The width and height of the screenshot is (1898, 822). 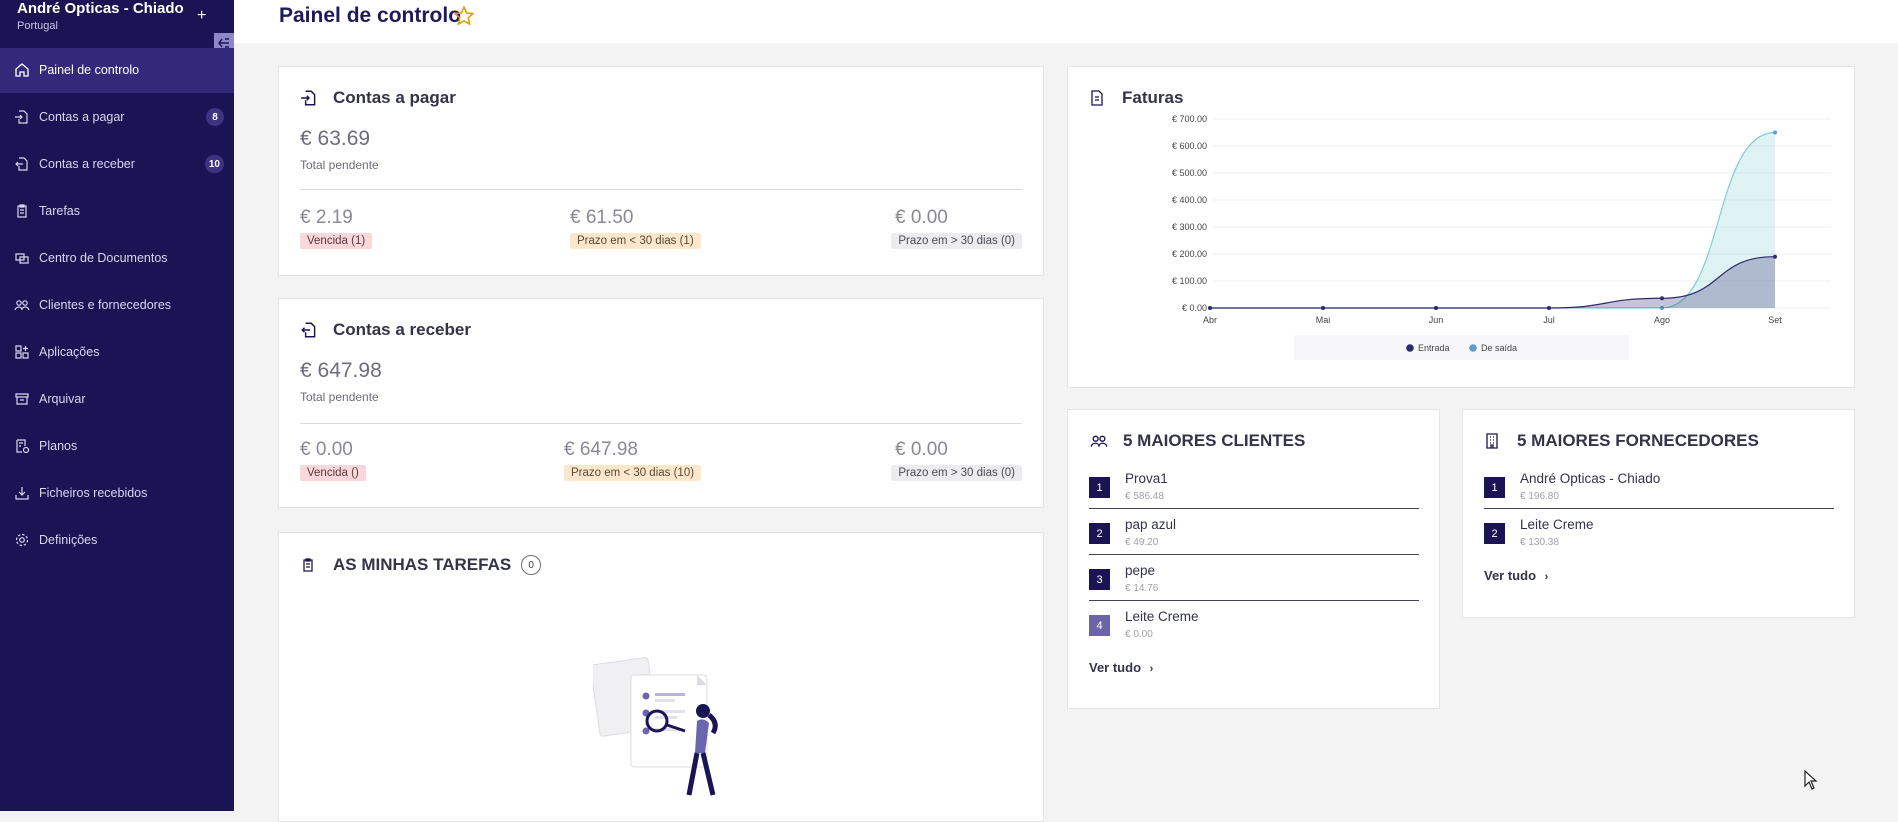 I want to click on archive-icon, so click(x=22, y=399).